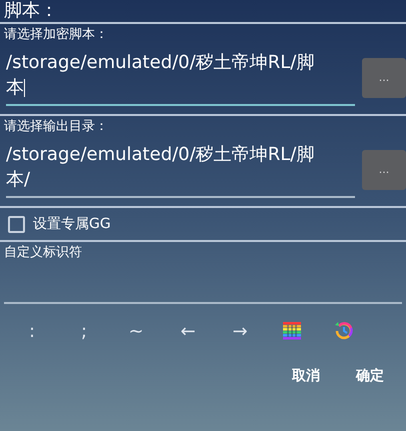 The image size is (406, 431). I want to click on symbol-key: ←, so click(188, 331).